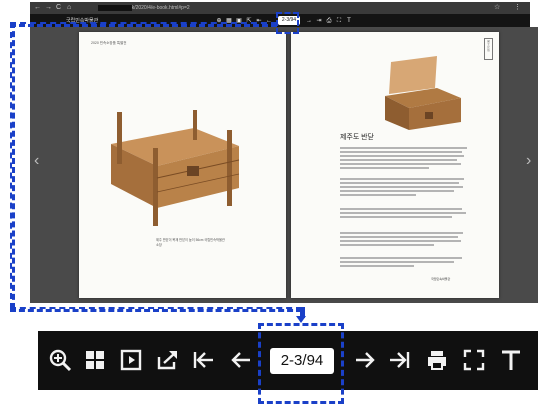  I want to click on reload-icon: C, so click(58, 8).